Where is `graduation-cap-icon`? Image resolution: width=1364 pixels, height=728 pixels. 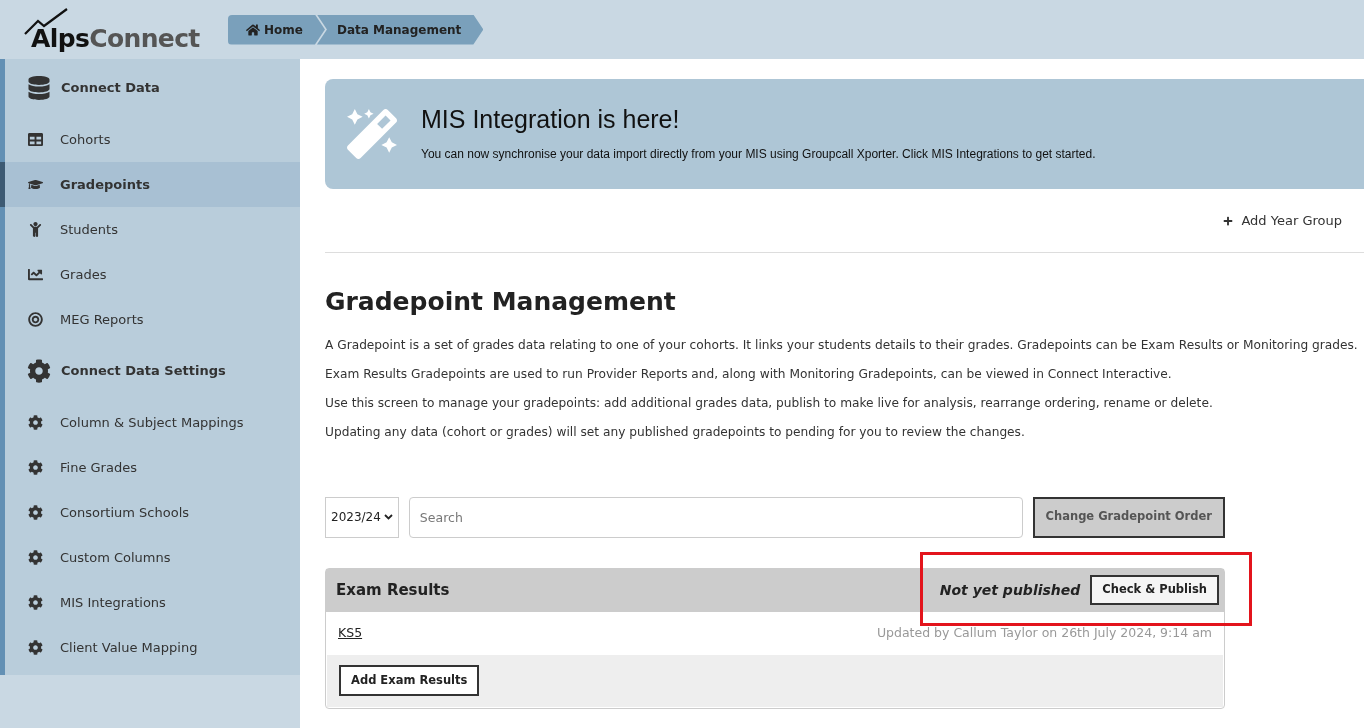
graduation-cap-icon is located at coordinates (35, 184).